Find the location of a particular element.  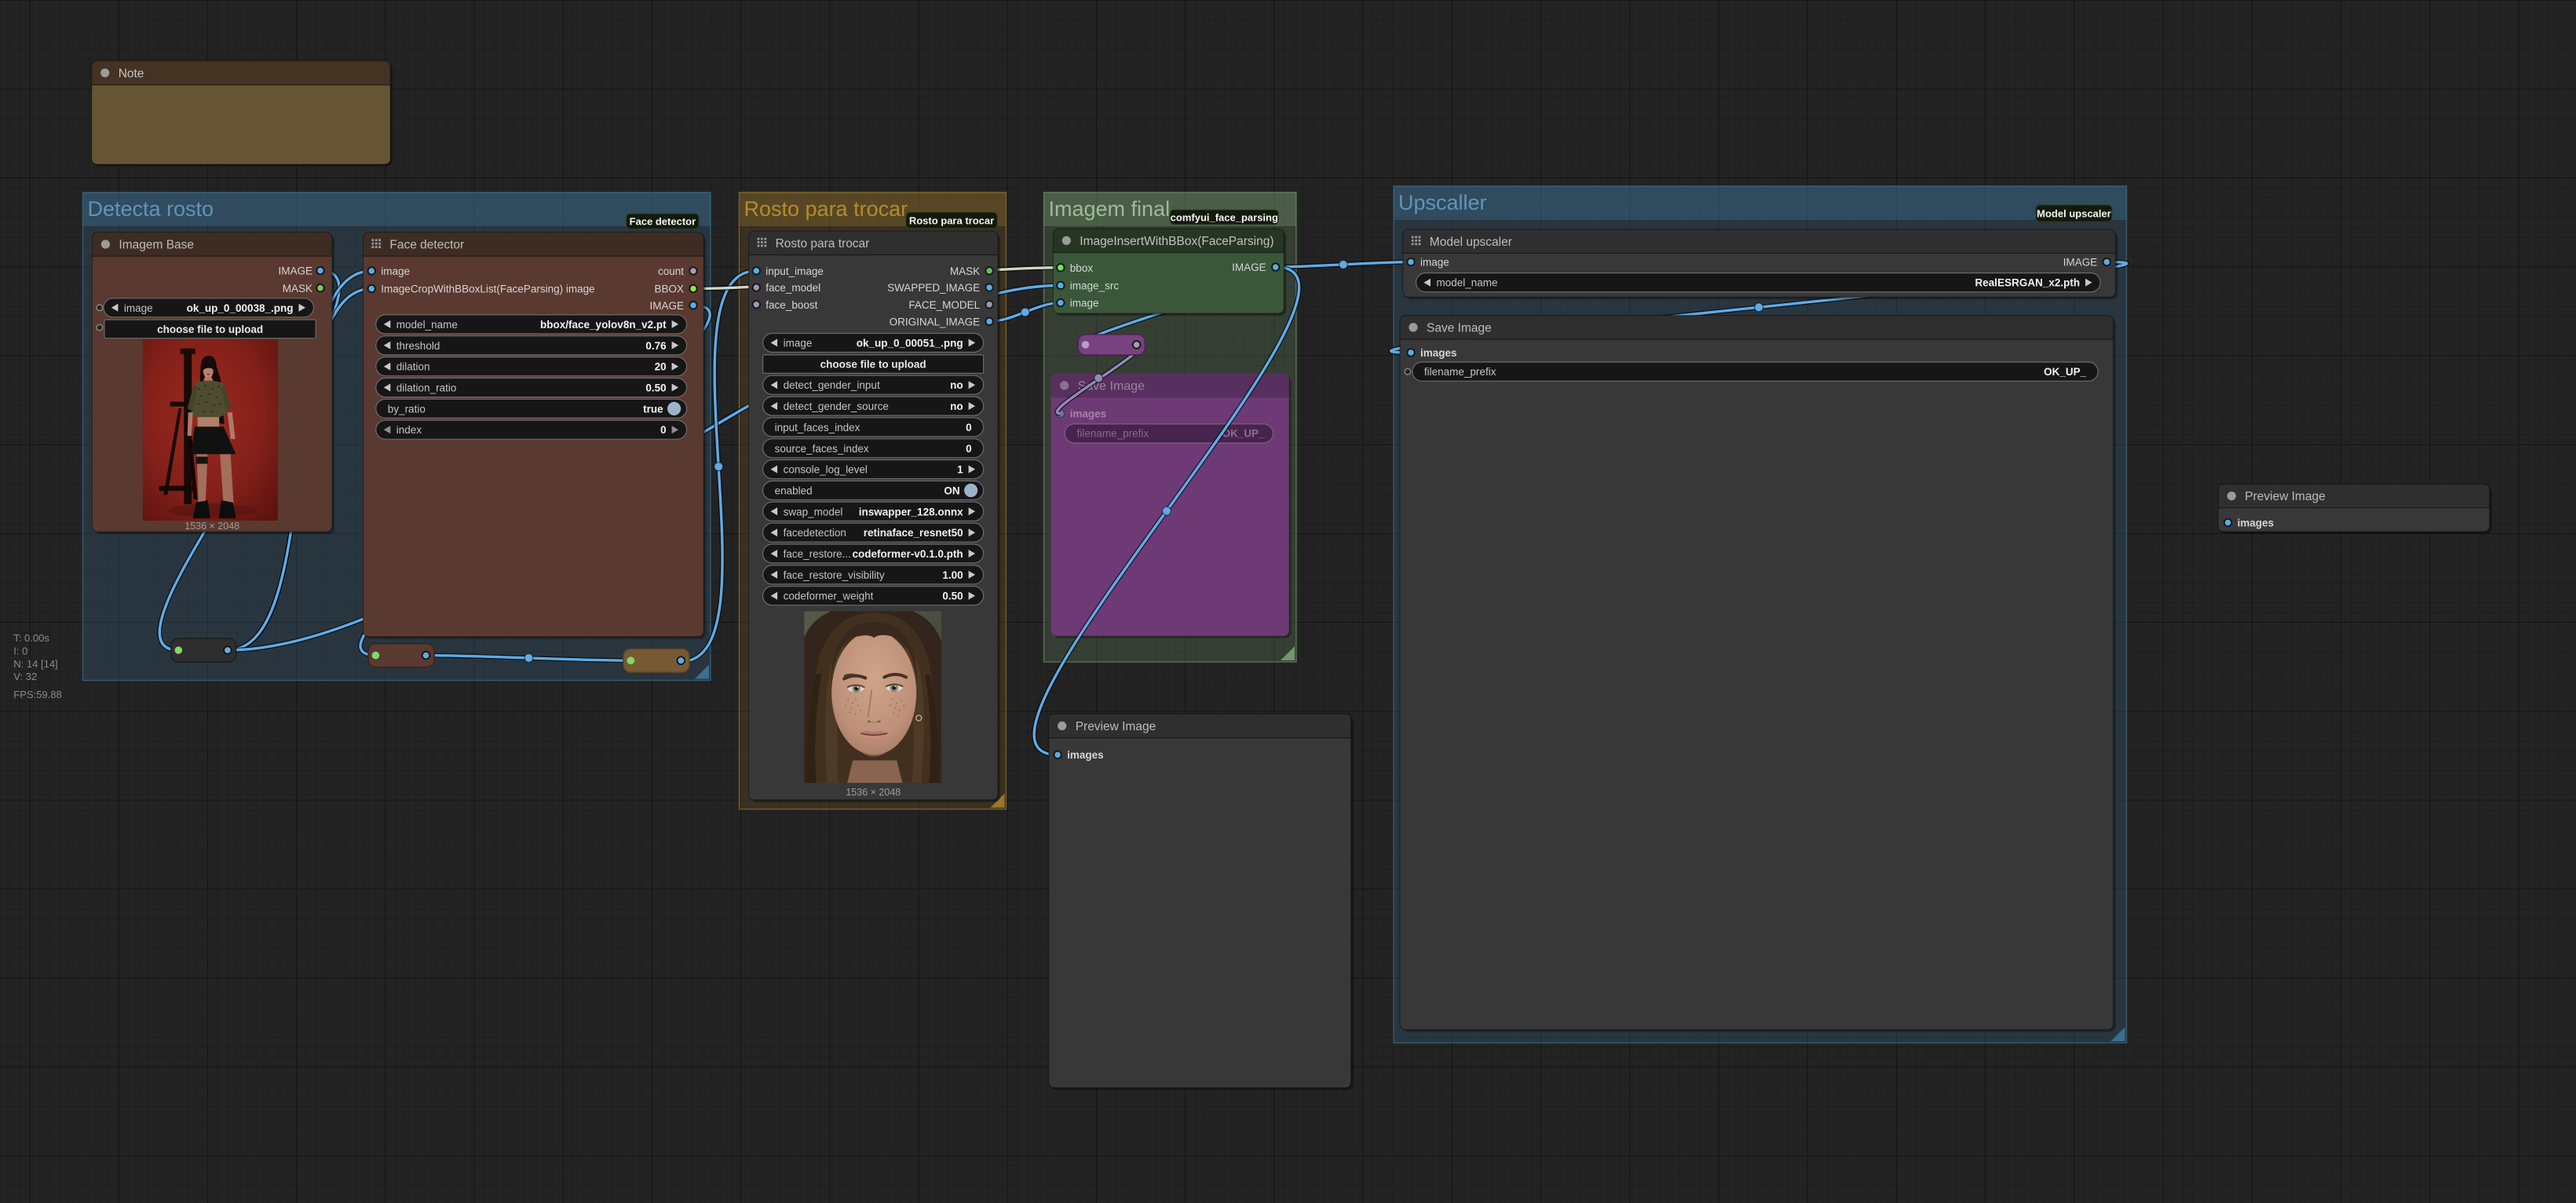

svg-text:ImageInsertWithBBox(FaceParsin: ImageInsertWithBBox(FaceParsing) is located at coordinates (1176, 242).